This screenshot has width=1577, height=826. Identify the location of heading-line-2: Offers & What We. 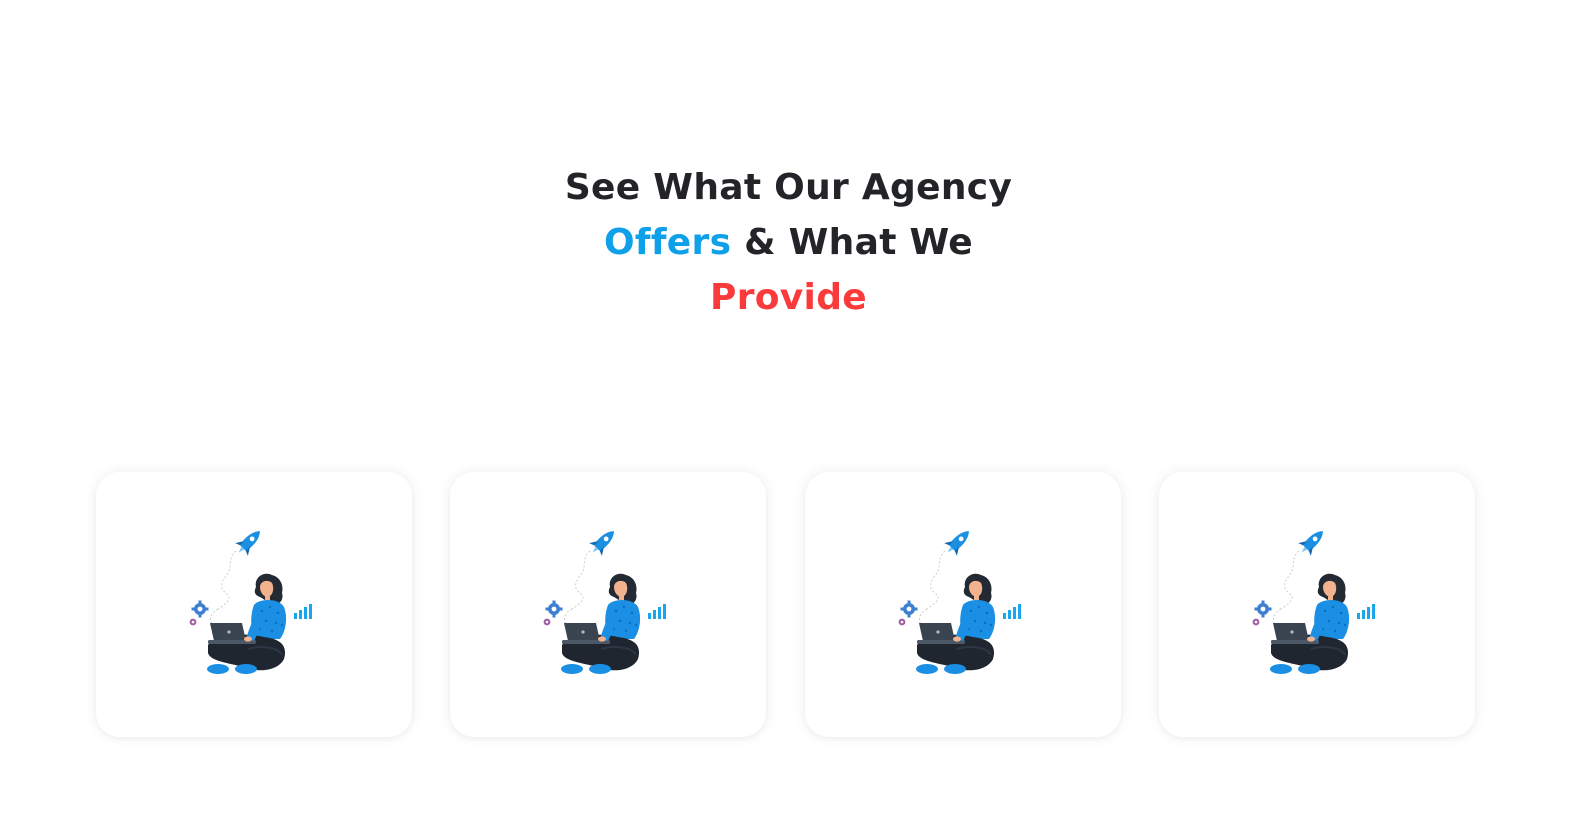
(788, 242).